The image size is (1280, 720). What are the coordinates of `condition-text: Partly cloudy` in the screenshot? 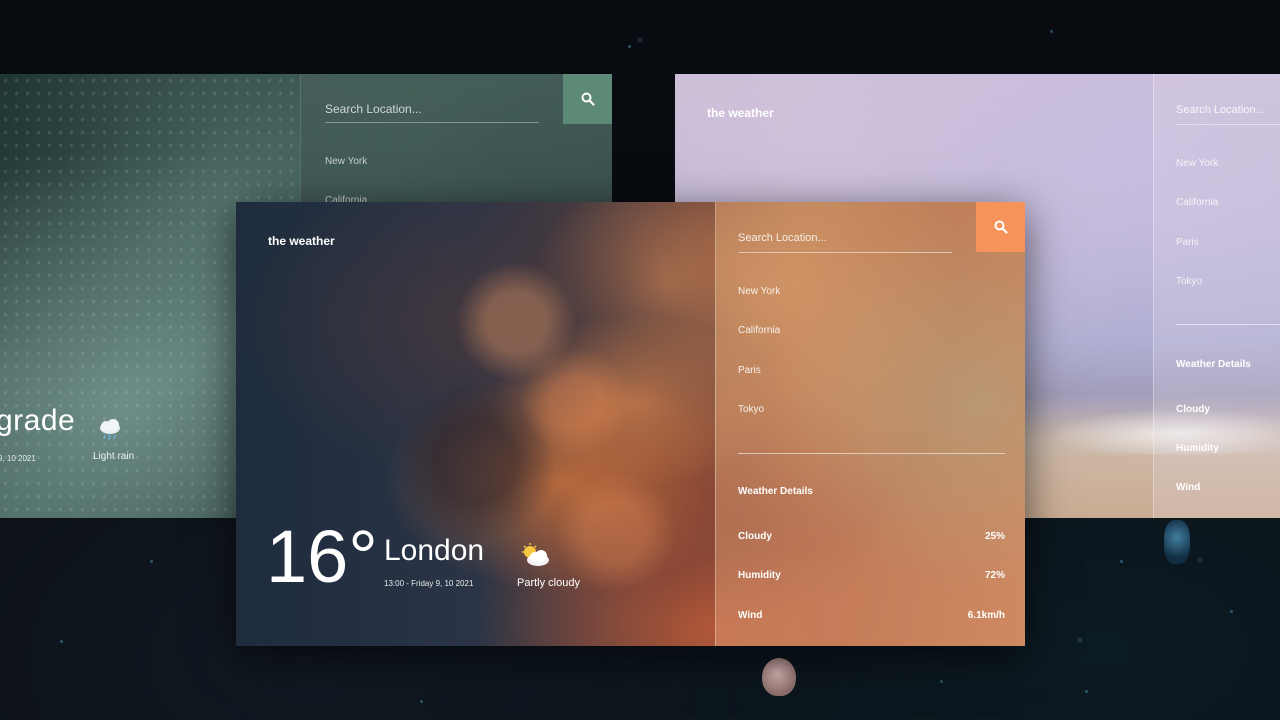 It's located at (548, 583).